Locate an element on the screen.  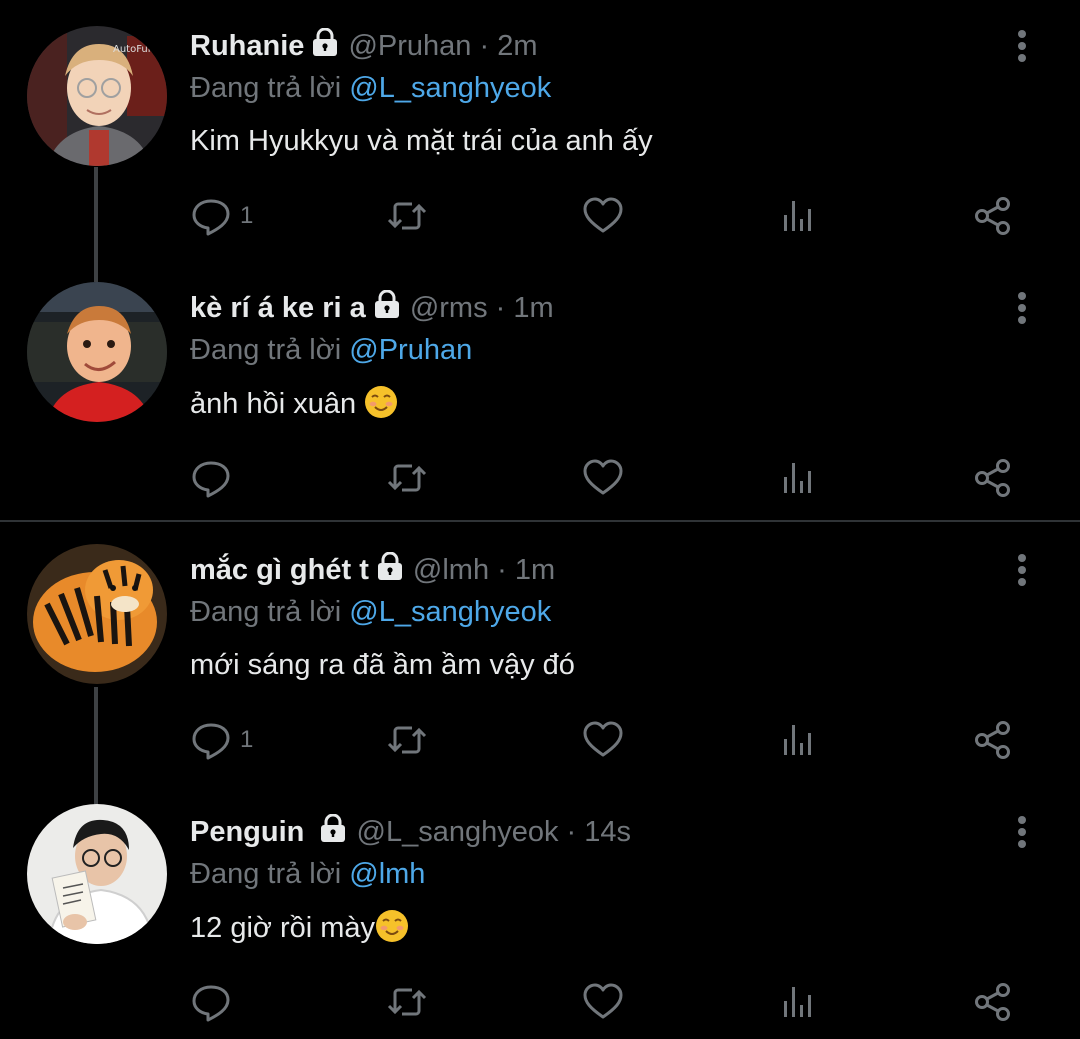
handle: @Pruhan is located at coordinates (409, 46).